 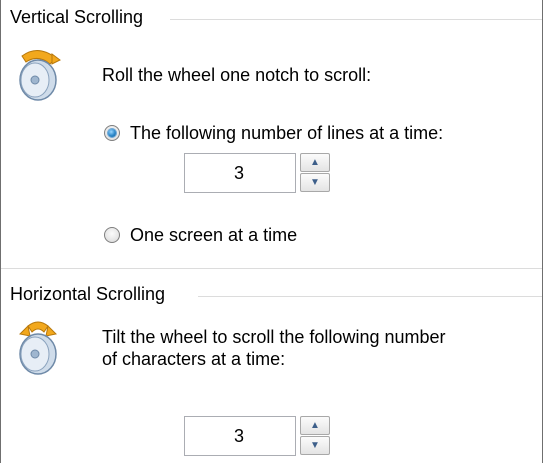 I want to click on mouse-wheel-icon, so click(x=40, y=75).